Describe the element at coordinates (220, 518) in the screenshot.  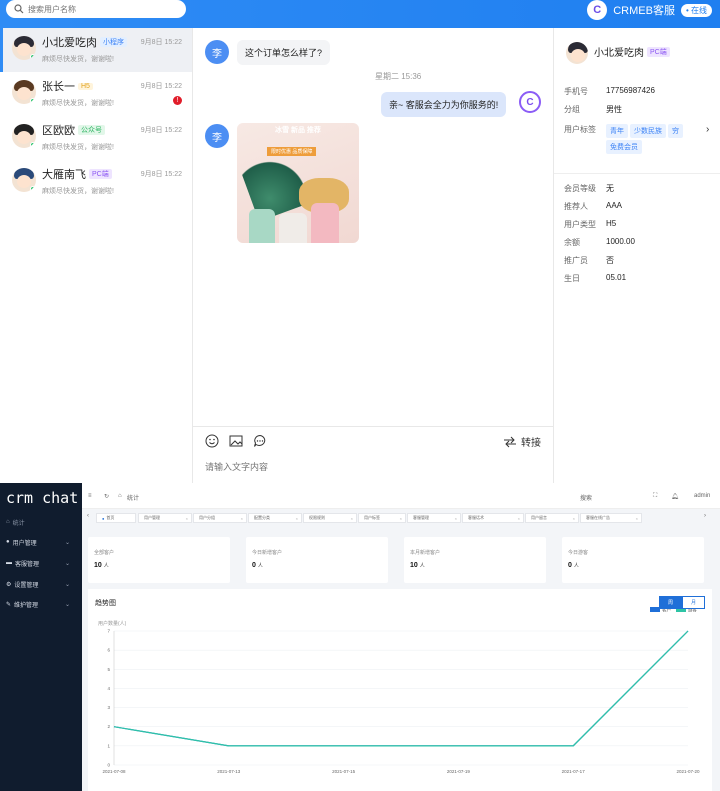
I see `tab-user-group: 用户分组 ×` at that location.